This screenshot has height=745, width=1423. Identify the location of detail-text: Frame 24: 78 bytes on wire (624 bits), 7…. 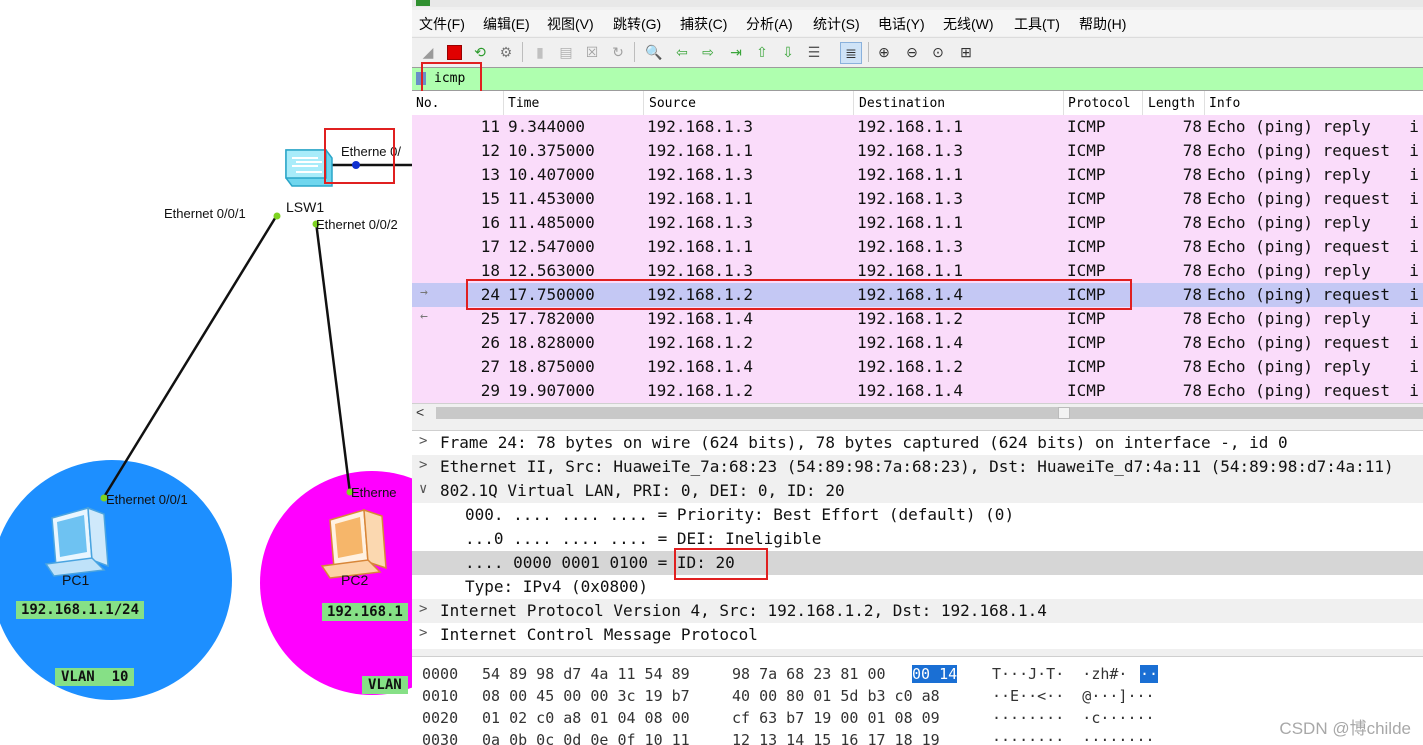
(864, 442).